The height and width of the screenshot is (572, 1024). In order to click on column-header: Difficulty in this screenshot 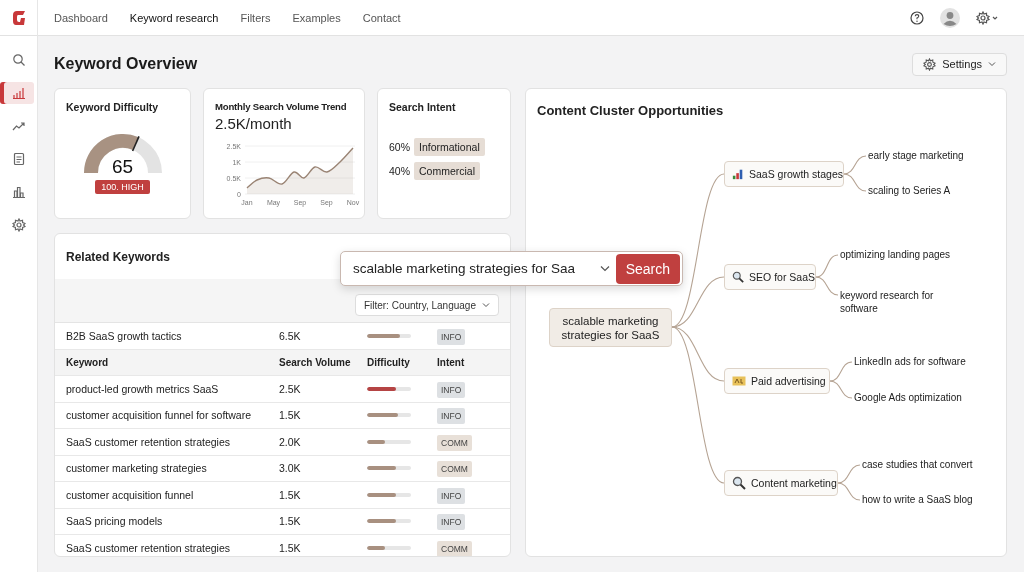, I will do `click(389, 362)`.